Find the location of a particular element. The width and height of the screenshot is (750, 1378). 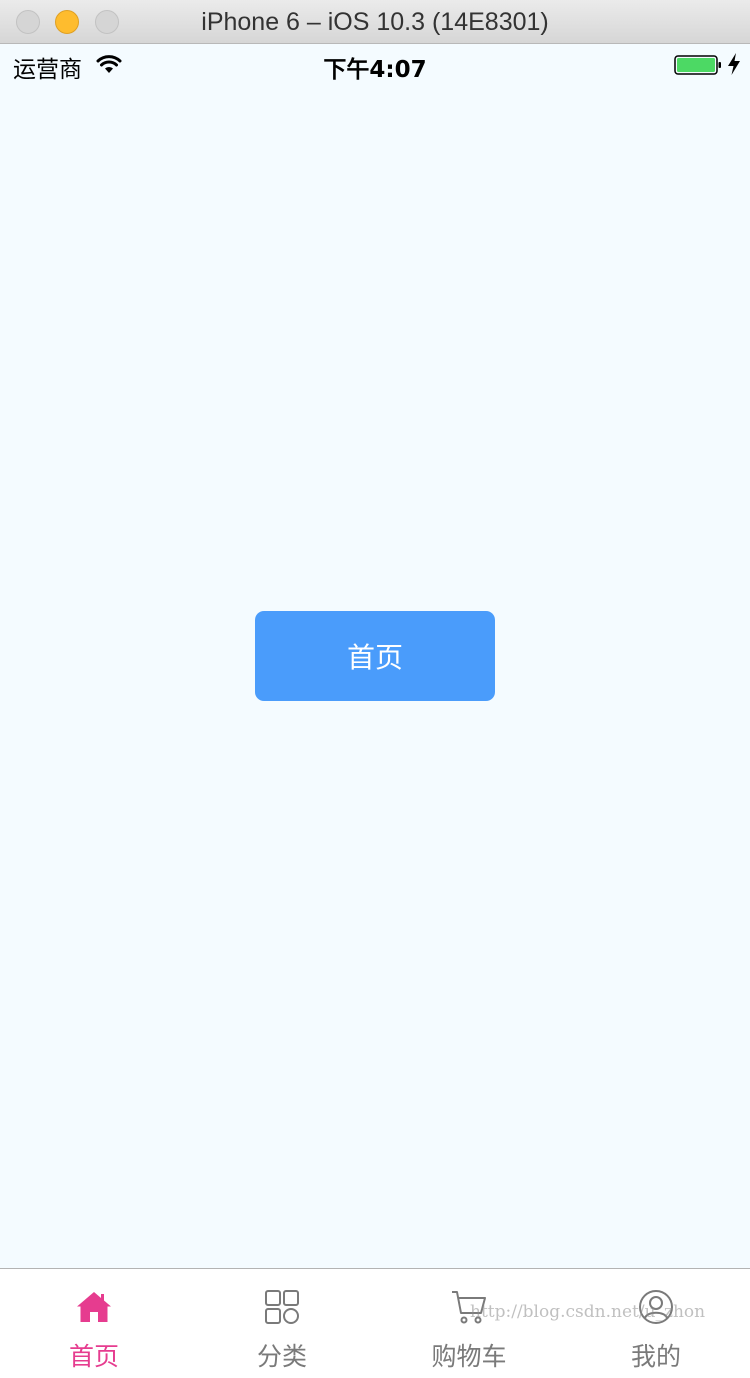

tab-profile-label: 我的 is located at coordinates (655, 1356).